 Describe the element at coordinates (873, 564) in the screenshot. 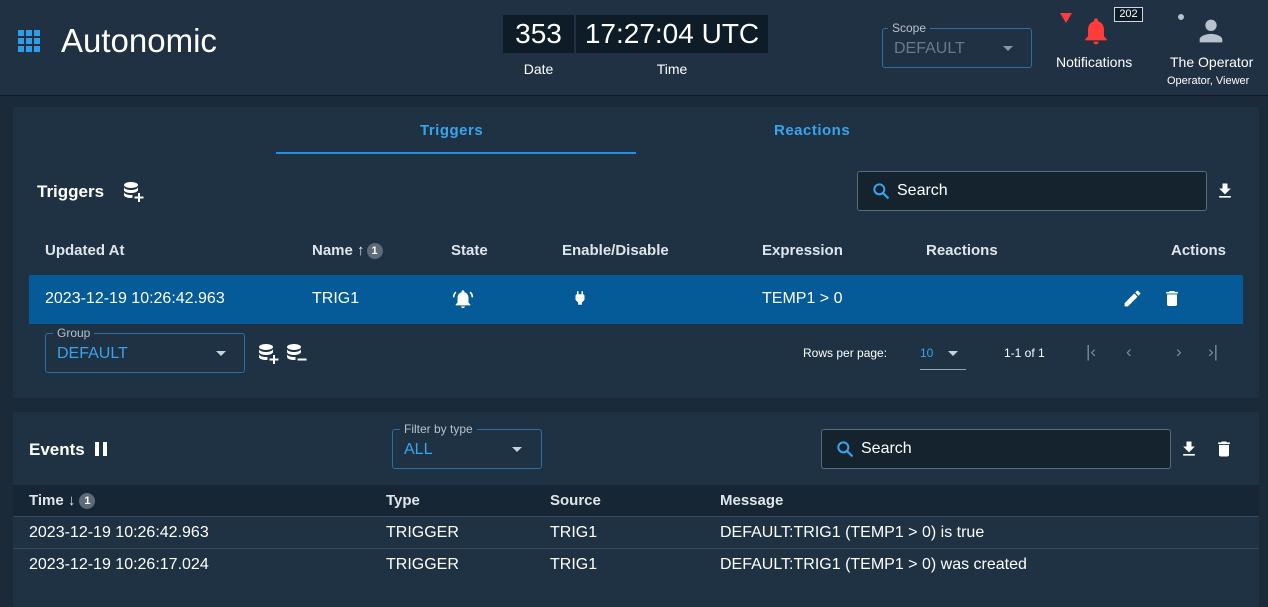

I see `event-message: DEFAULT:TRIG1 (TEMP1 > 0) was created` at that location.